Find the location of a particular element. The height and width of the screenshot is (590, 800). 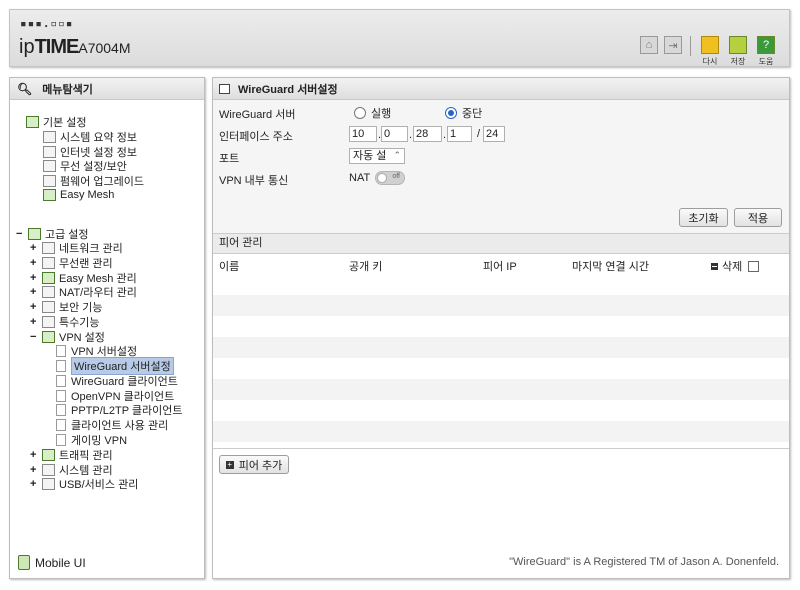

tree-item-wireless: + 무선랜 관리 is located at coordinates (71, 262).